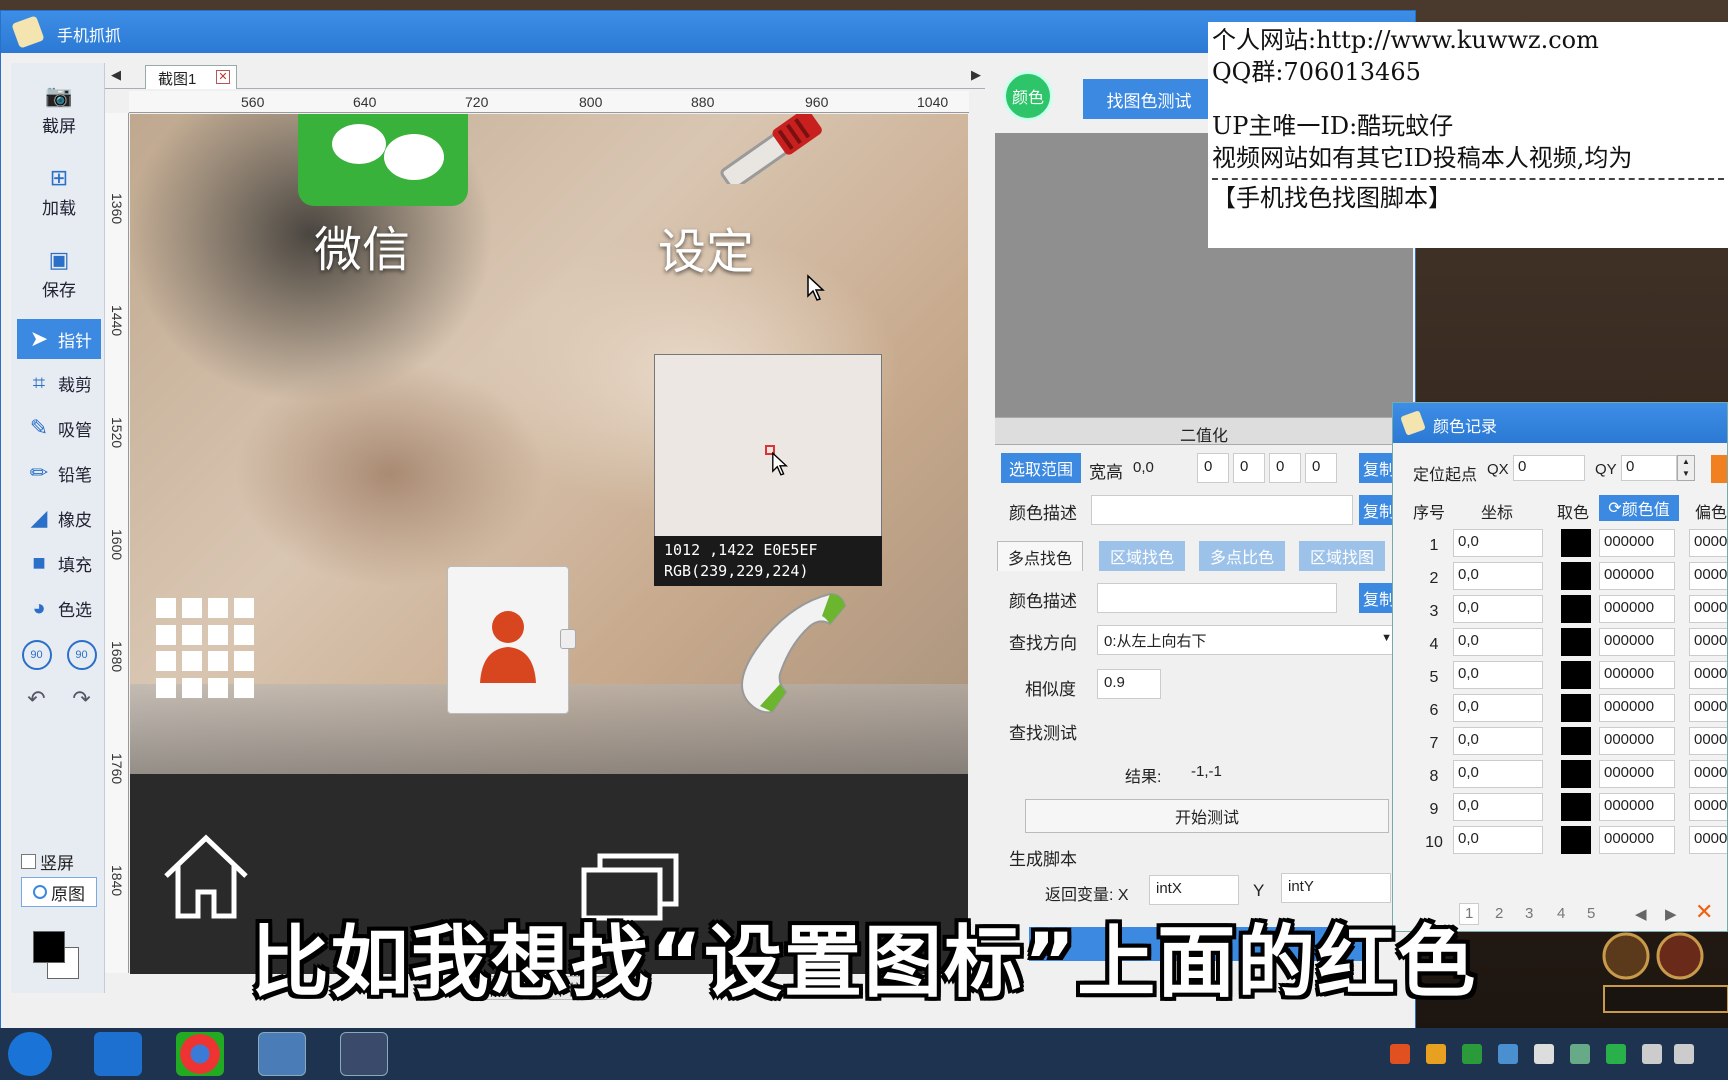 This screenshot has height=1080, width=1728. I want to click on sogou-icon, so click(1400, 1054).